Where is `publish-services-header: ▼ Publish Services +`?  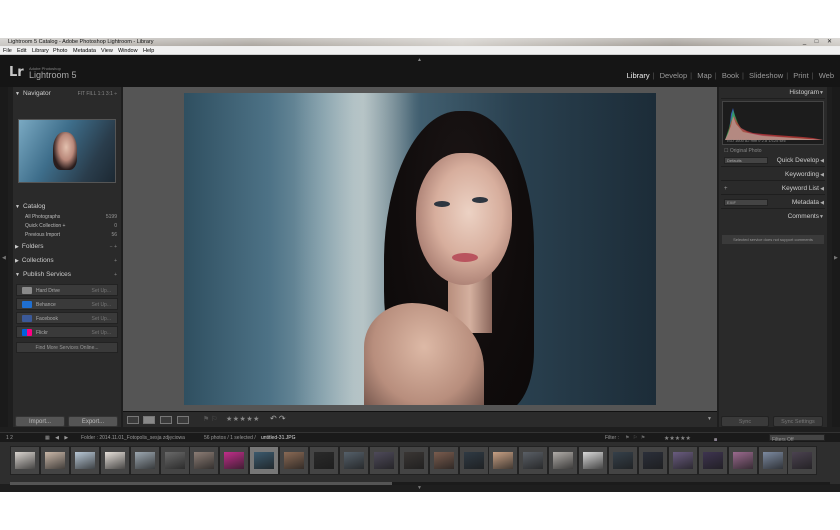
publish-services-header: ▼ Publish Services + is located at coordinates (67, 276).